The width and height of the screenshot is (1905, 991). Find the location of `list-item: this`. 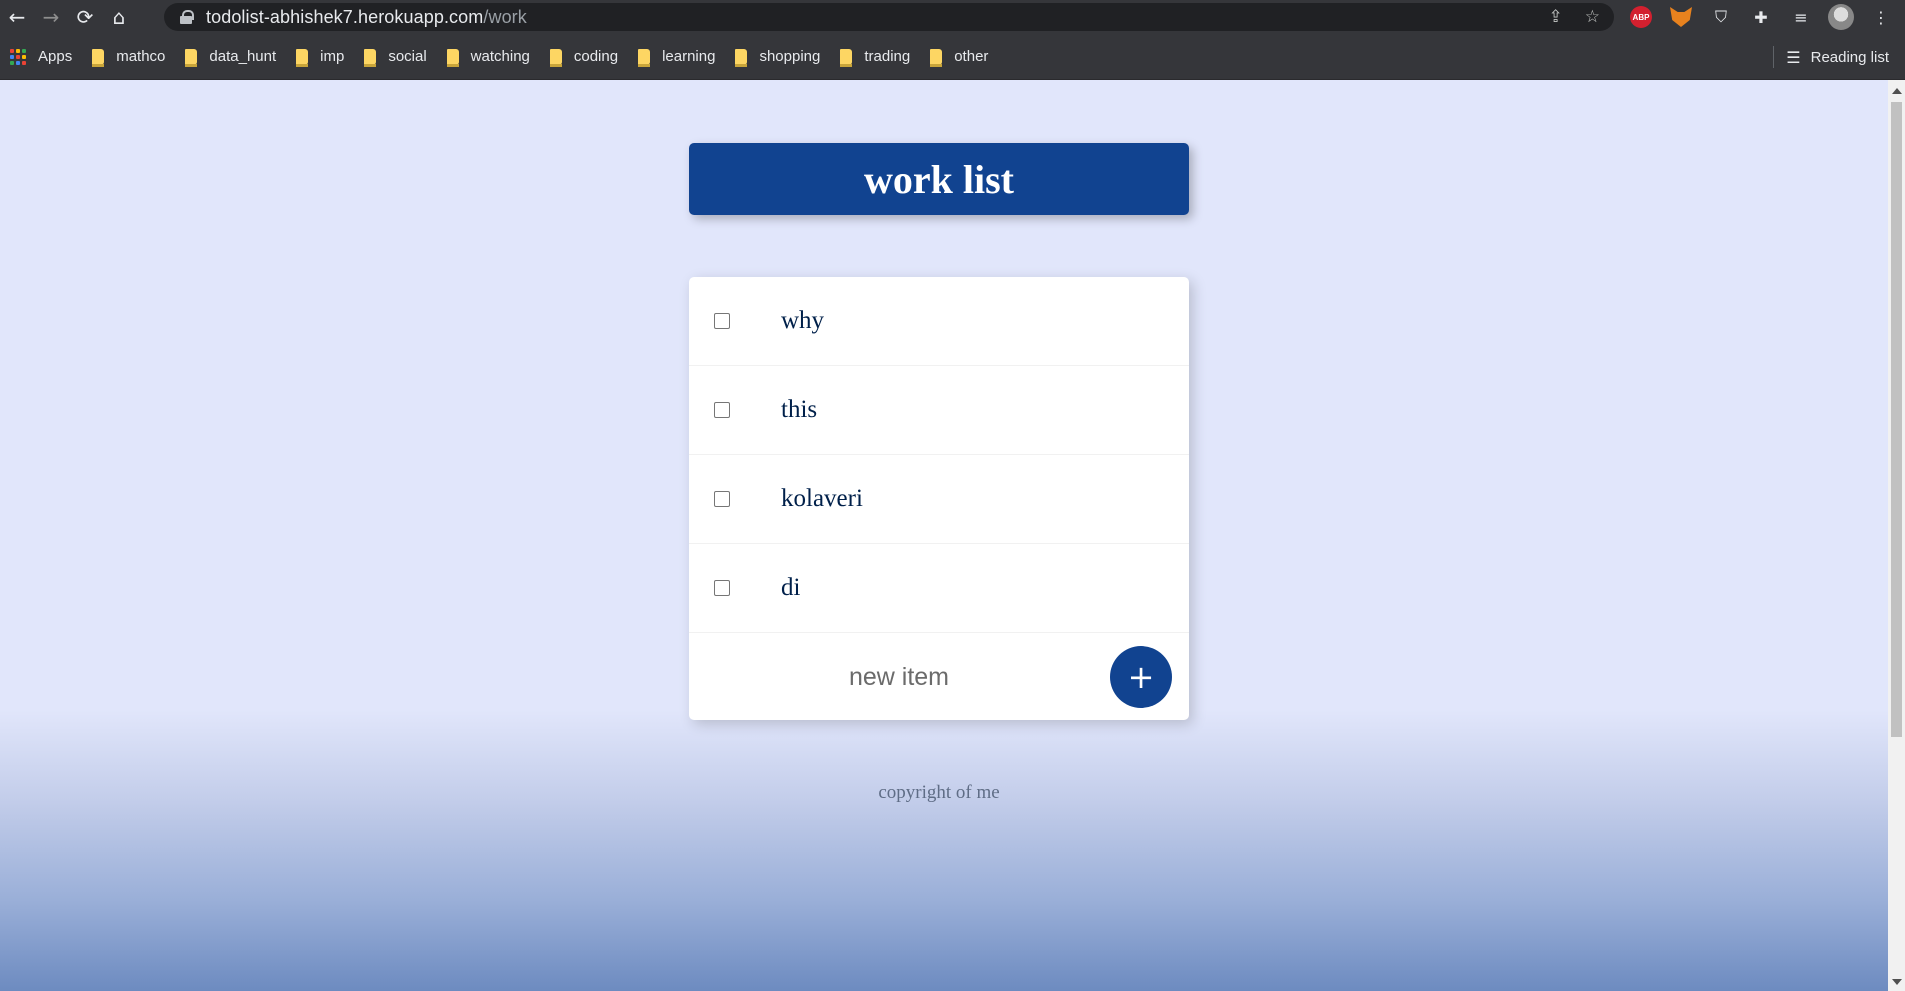

list-item: this is located at coordinates (939, 410).